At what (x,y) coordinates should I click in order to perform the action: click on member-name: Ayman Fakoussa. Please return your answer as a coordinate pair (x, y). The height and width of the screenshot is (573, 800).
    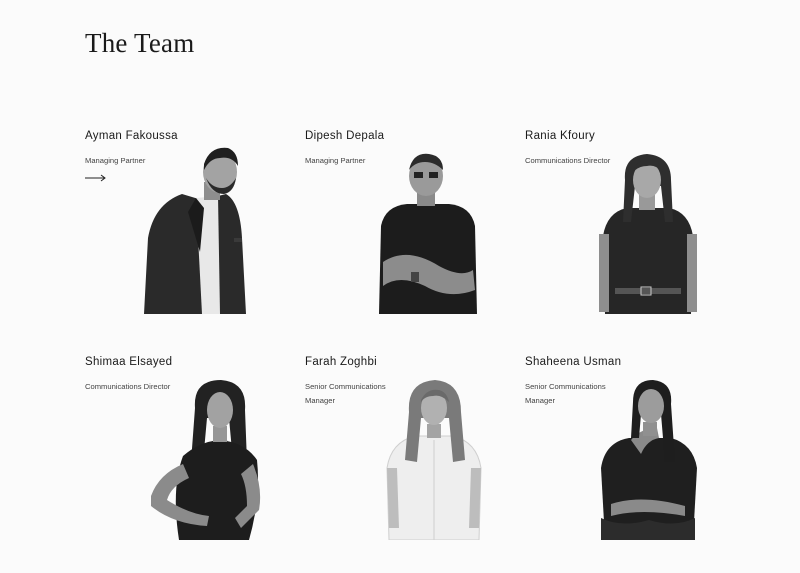
    Looking at the image, I should click on (131, 136).